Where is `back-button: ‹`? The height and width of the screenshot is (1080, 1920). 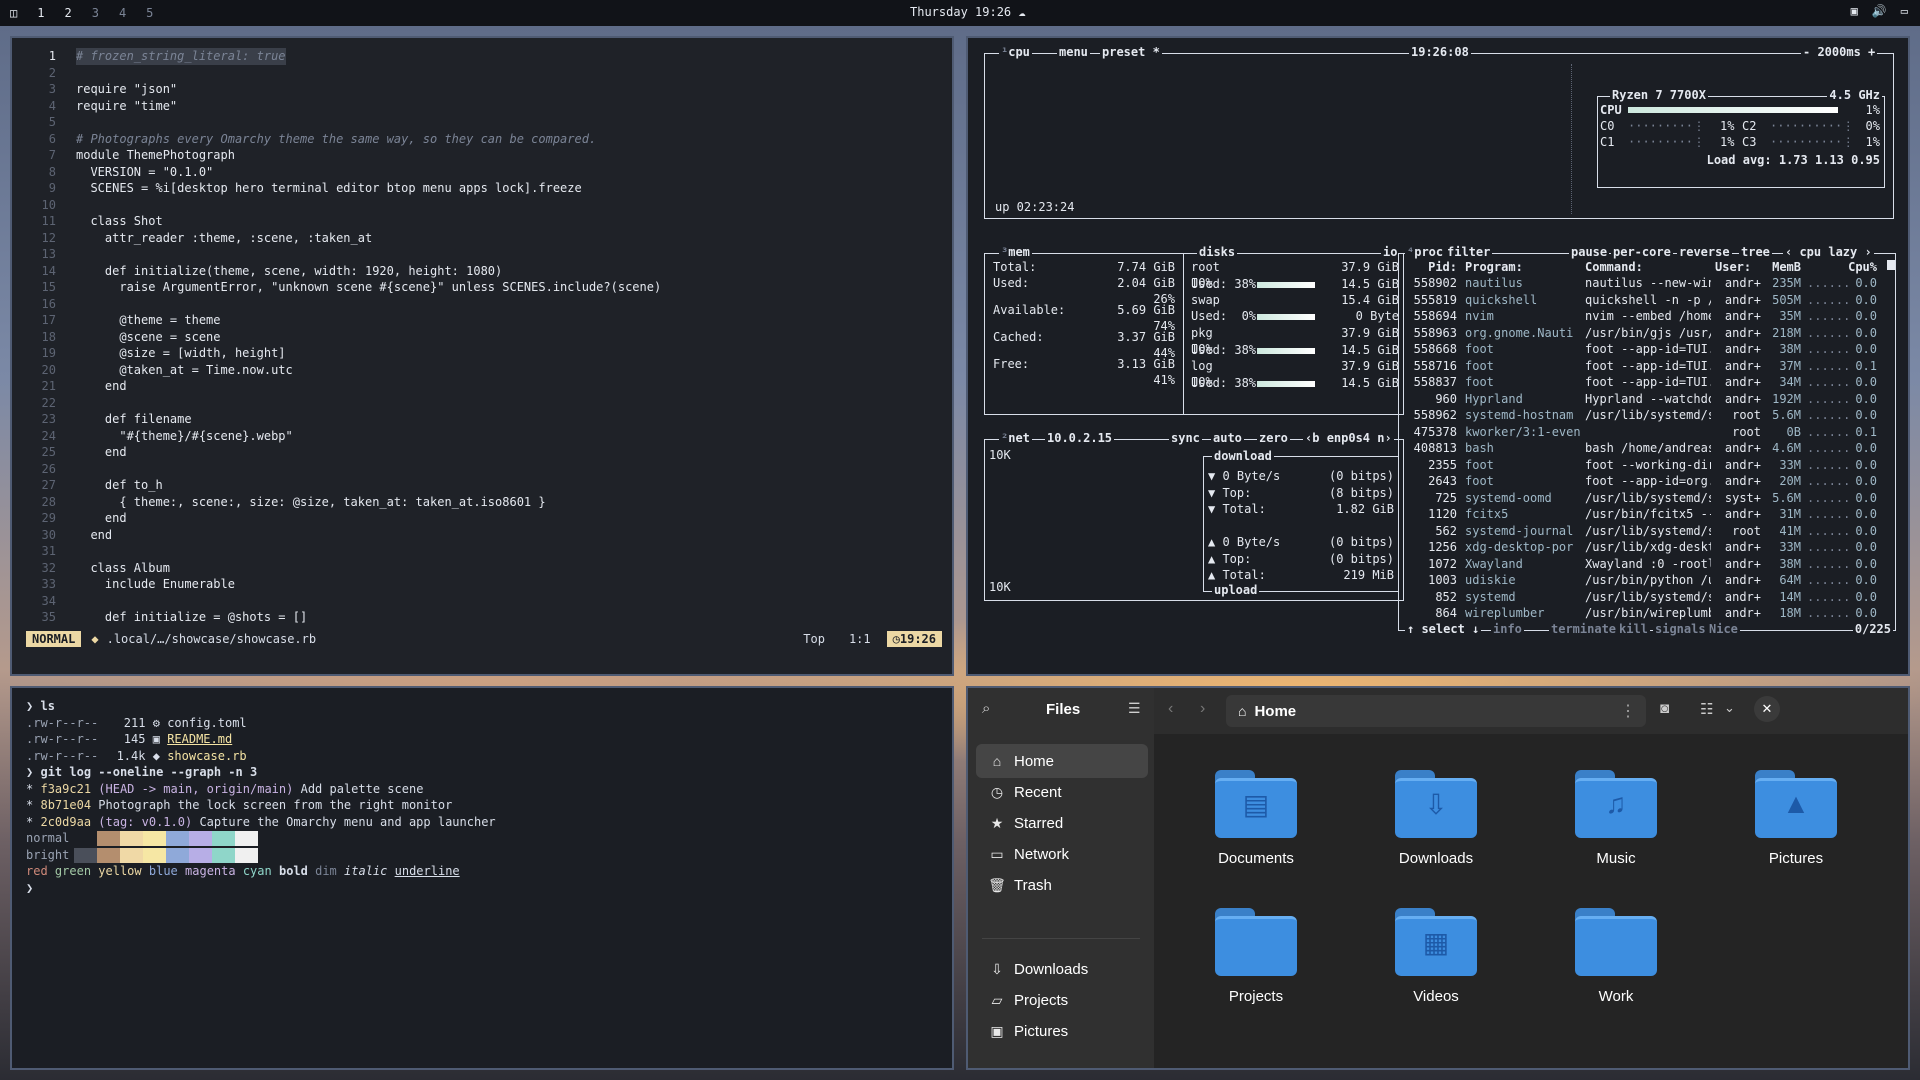 back-button: ‹ is located at coordinates (1170, 709).